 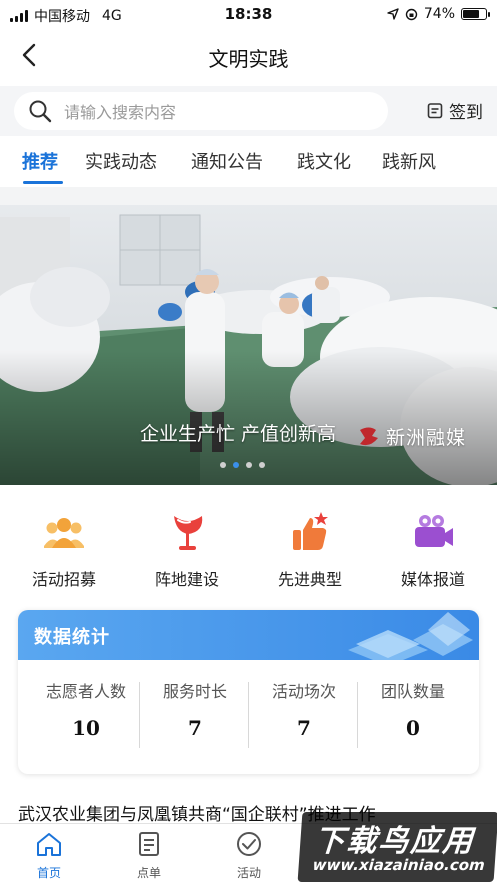 I want to click on quick-action-recruit: 活动招募, so click(x=64, y=548).